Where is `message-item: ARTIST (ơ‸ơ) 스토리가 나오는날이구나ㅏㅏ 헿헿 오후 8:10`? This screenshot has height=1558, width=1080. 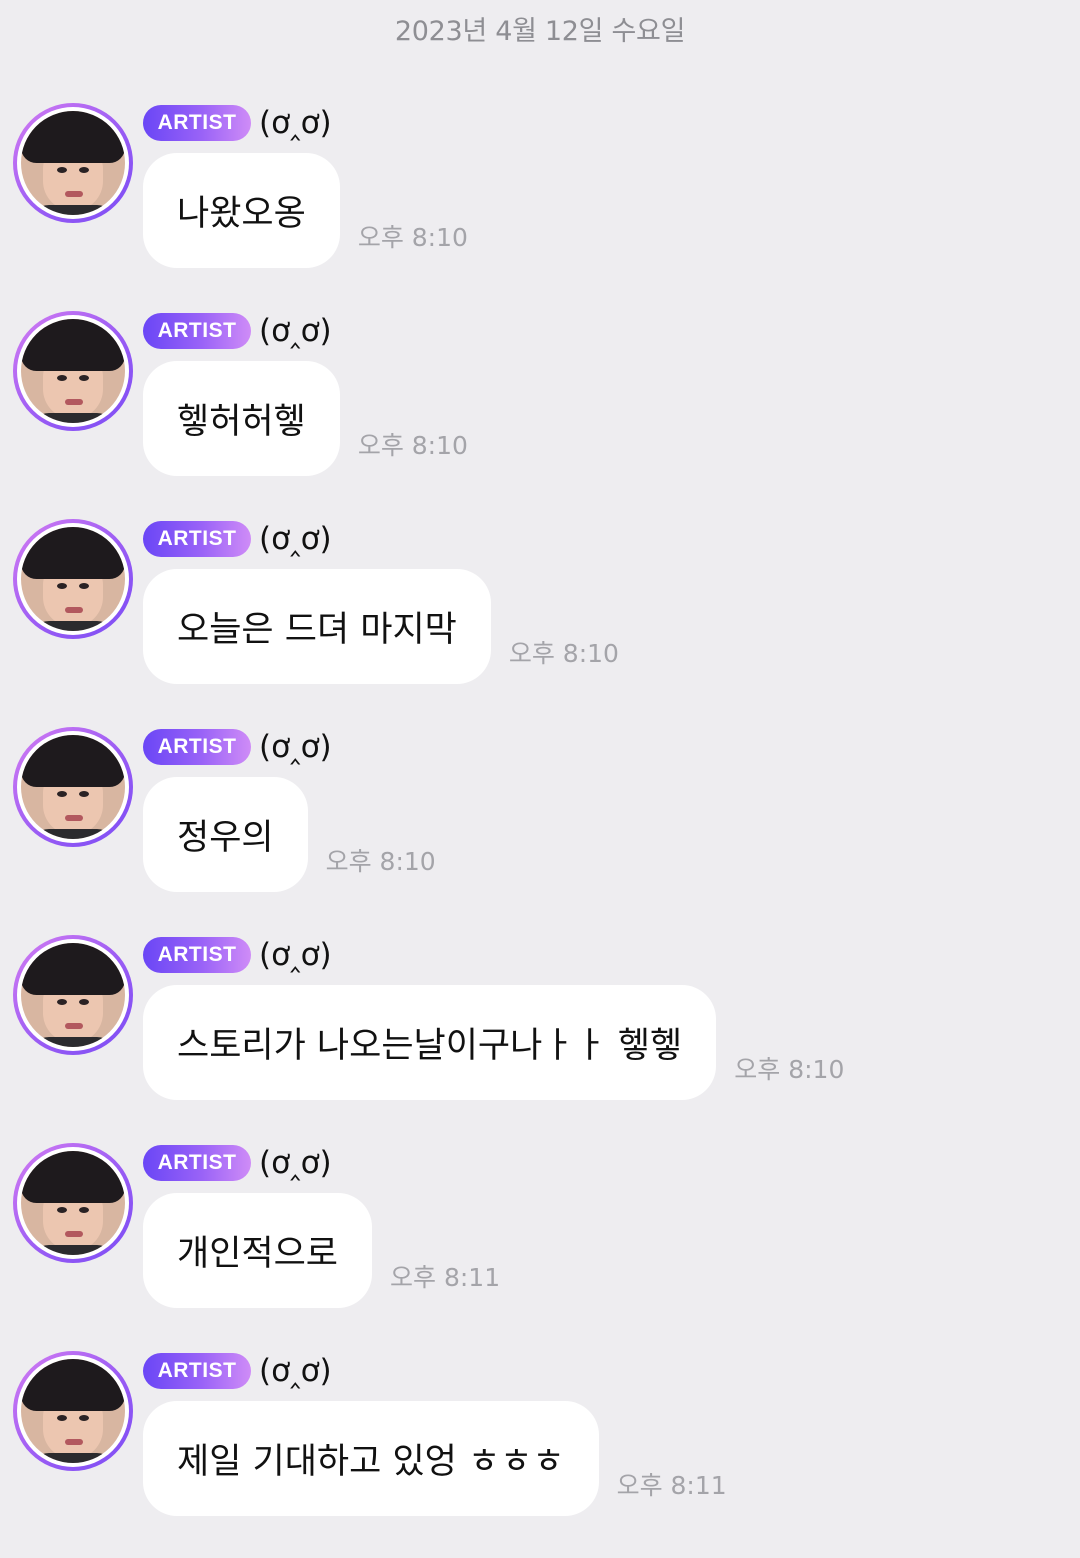 message-item: ARTIST (ơ‸ơ) 스토리가 나오는날이구나ㅏㅏ 헿헿 오후 8:10 is located at coordinates (540, 1038).